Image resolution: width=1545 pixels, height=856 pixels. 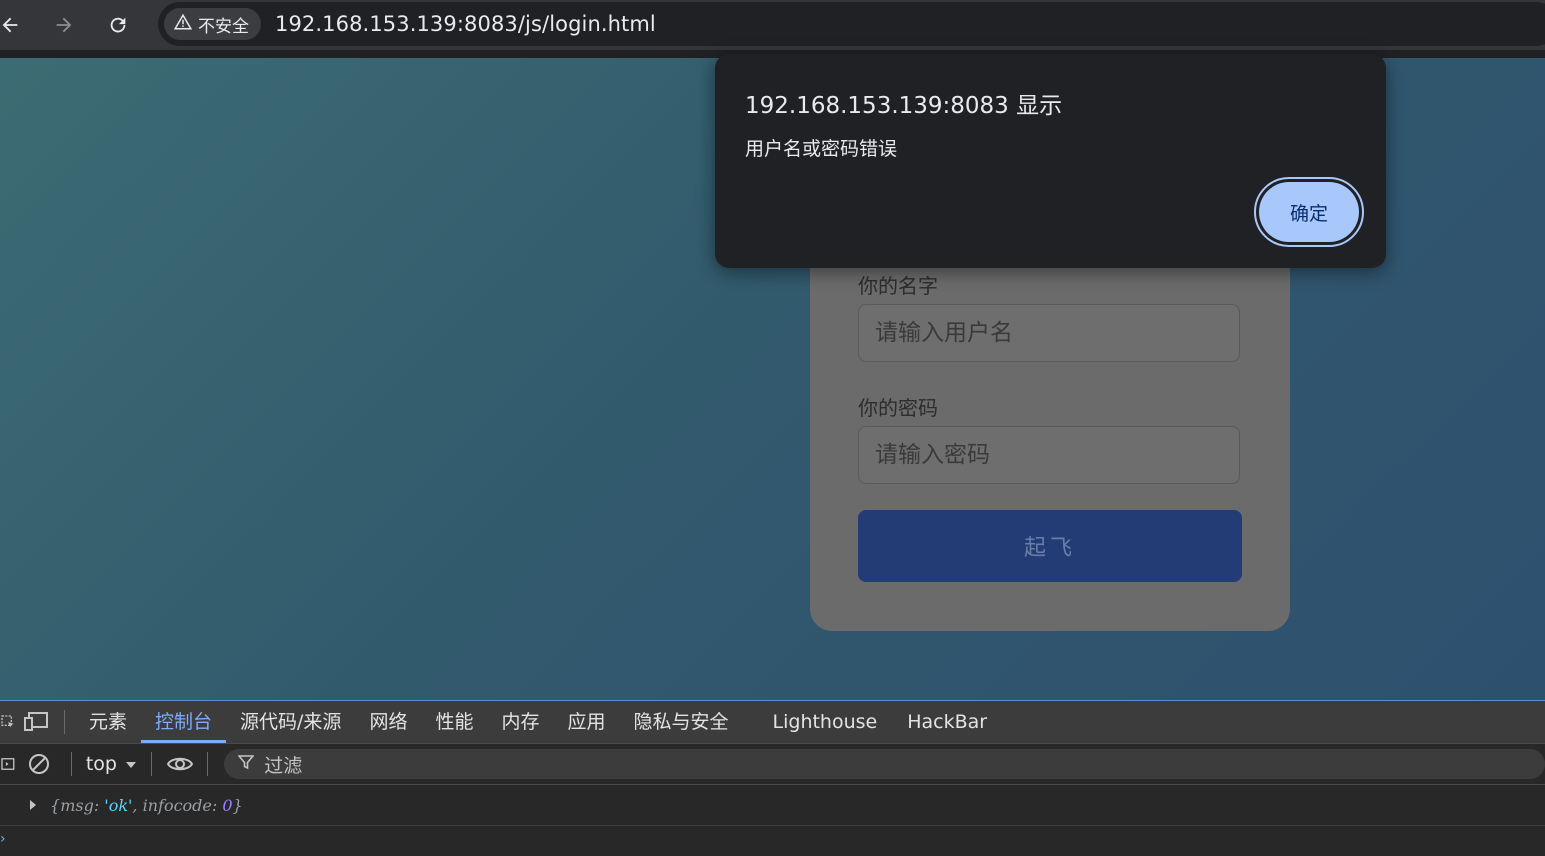 I want to click on inspect-element-icon, so click(x=8, y=722).